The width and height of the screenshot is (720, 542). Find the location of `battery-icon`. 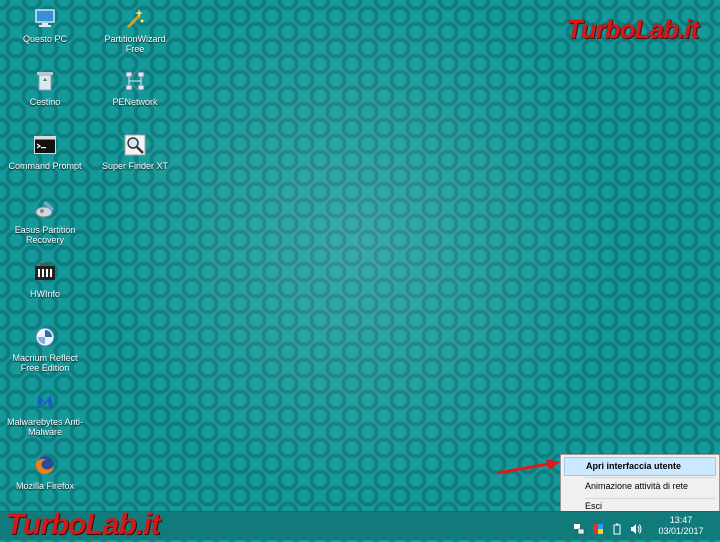

battery-icon is located at coordinates (617, 529).